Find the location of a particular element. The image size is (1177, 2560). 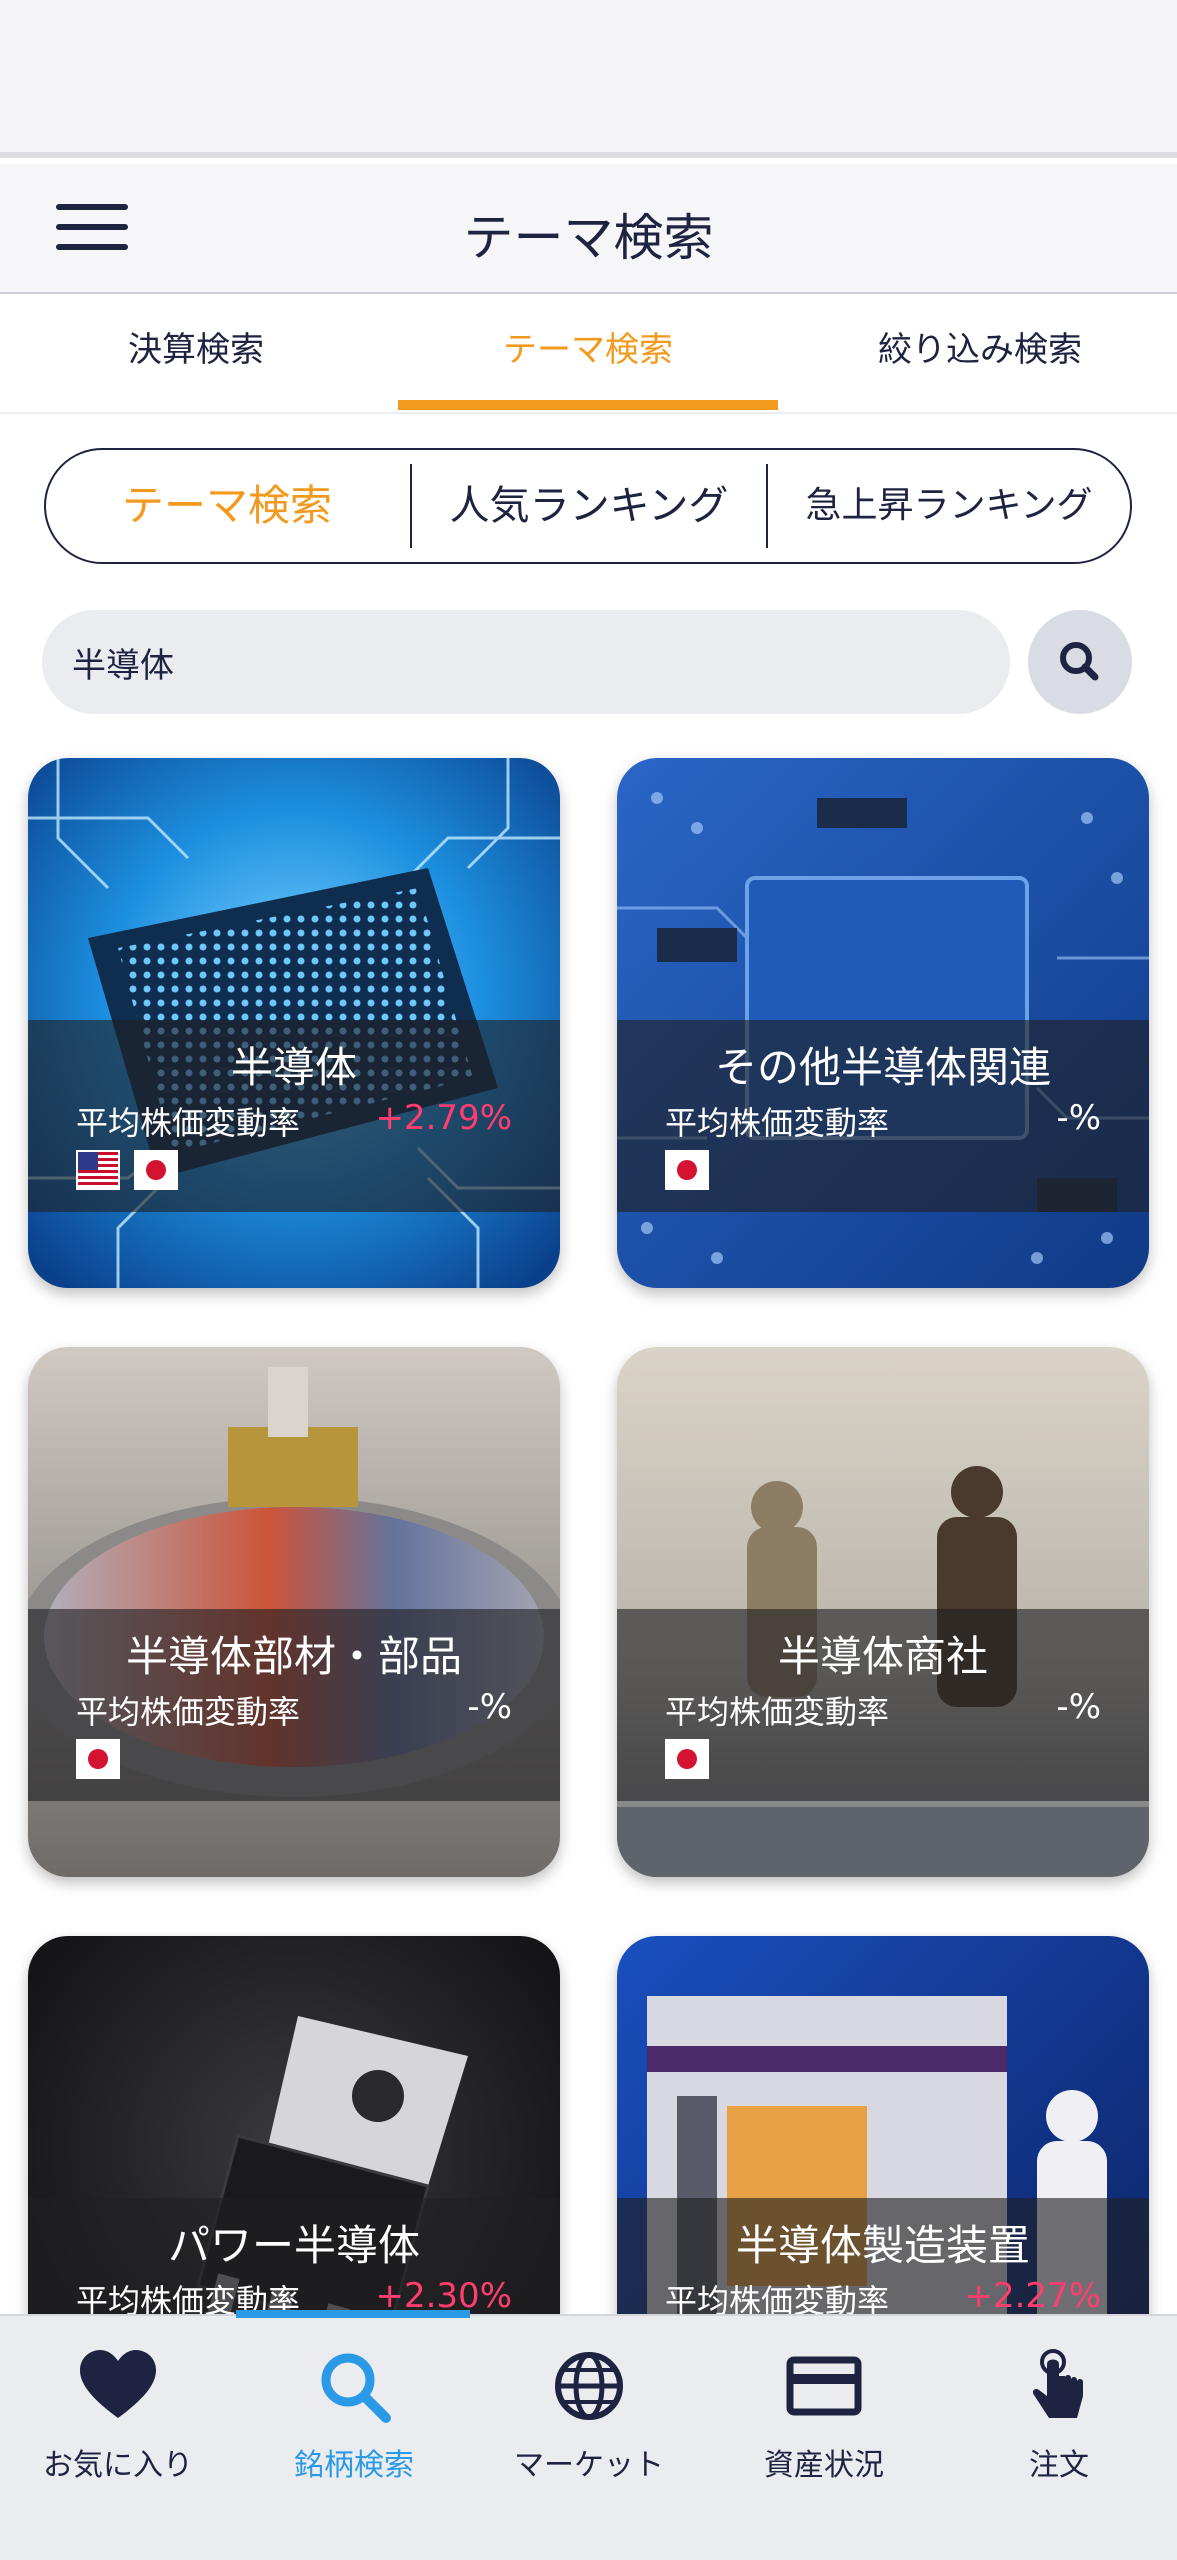

card-info-overlay: 半導体部材・部品 平均株価変動率 -% is located at coordinates (294, 1705).